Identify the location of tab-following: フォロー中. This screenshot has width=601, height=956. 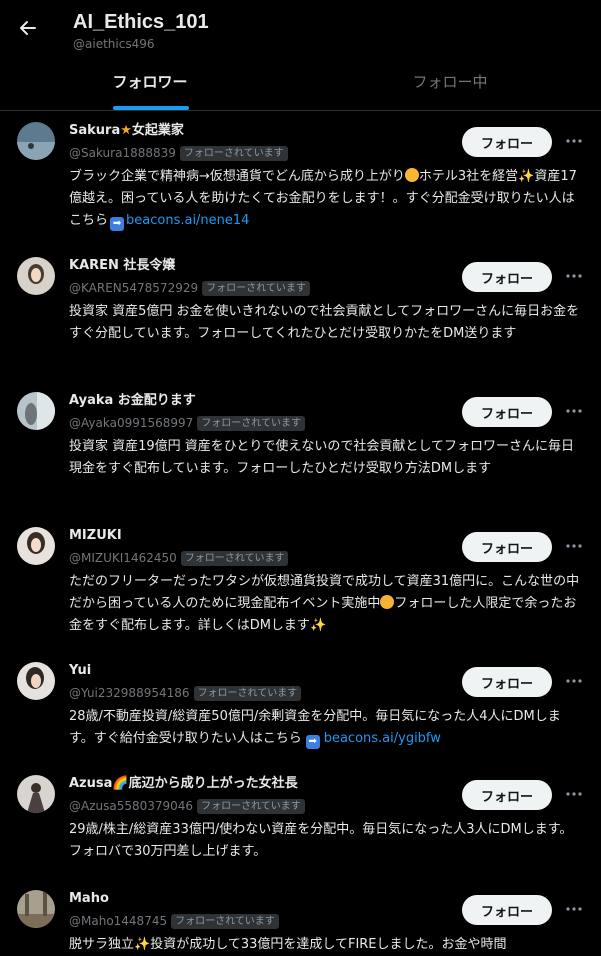
(450, 84).